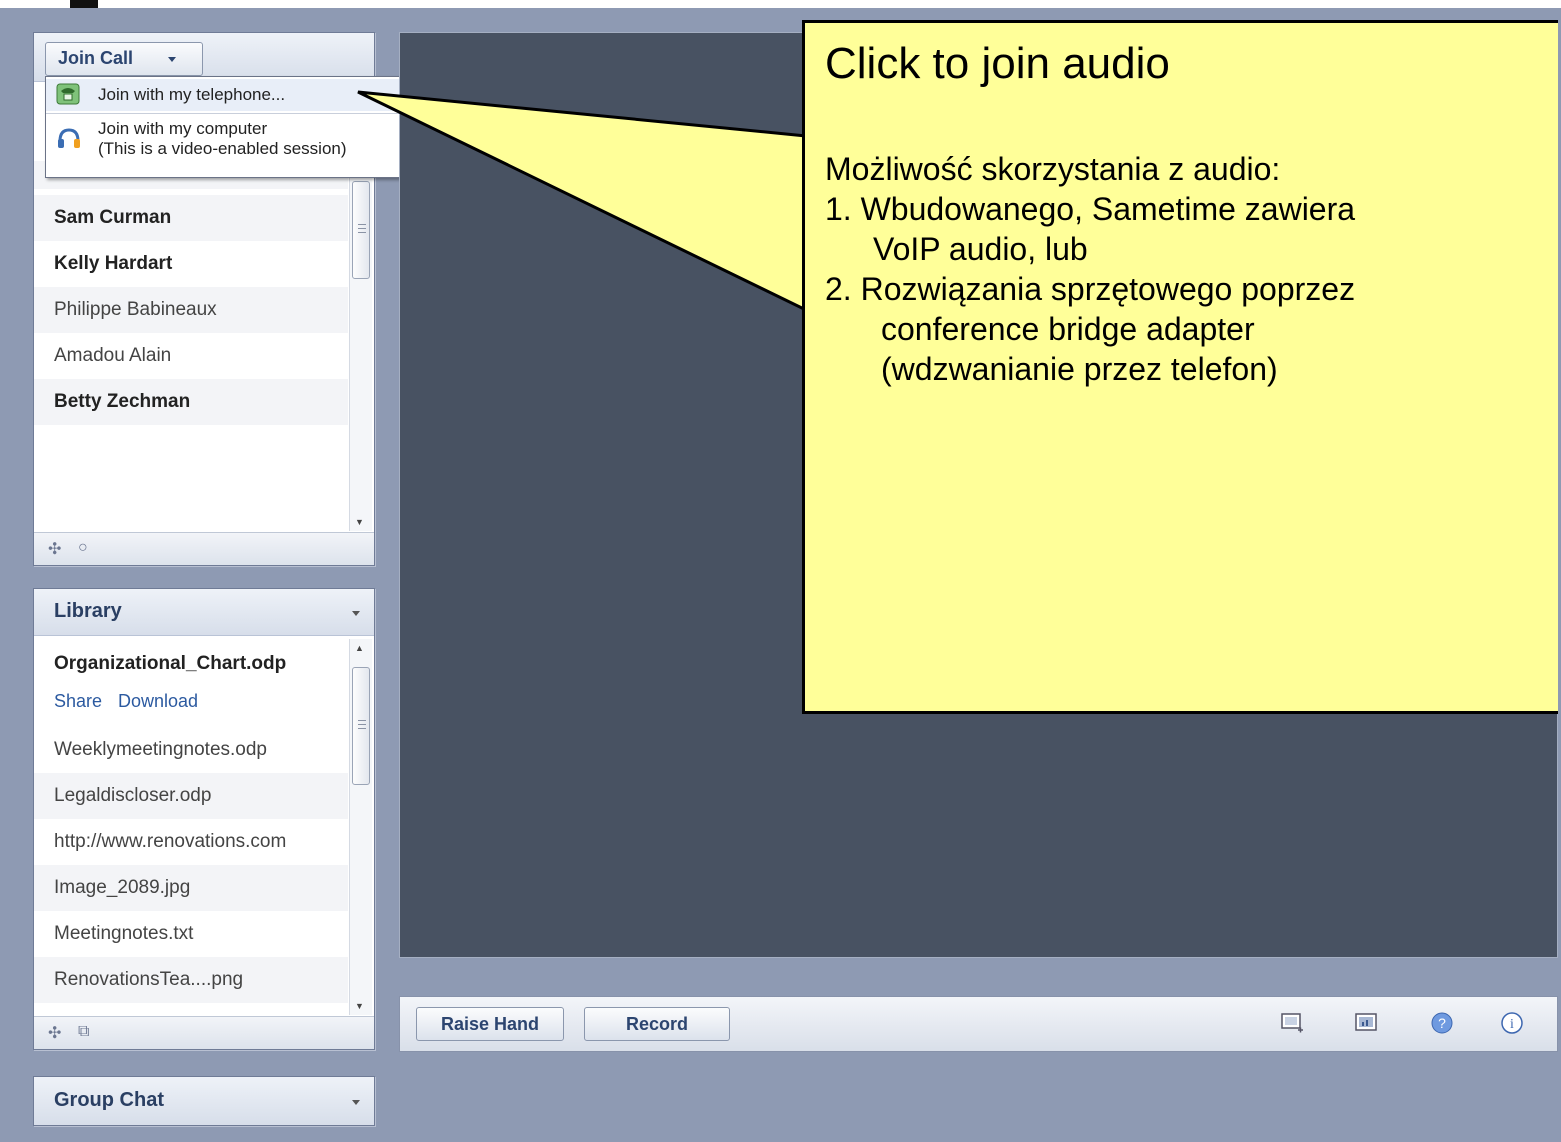 This screenshot has width=1561, height=1142. Describe the element at coordinates (657, 1024) in the screenshot. I see `record-button: Record` at that location.